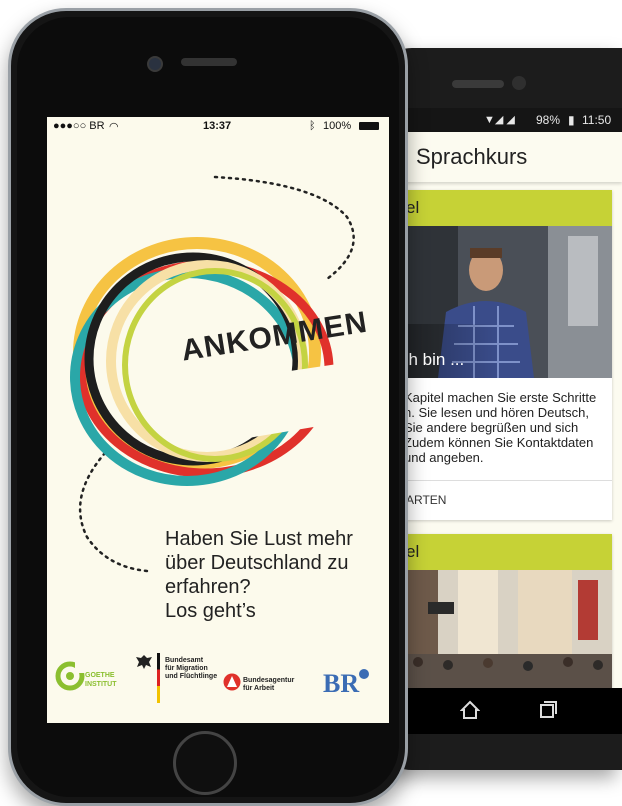  I want to click on android-speaker, so click(478, 84).